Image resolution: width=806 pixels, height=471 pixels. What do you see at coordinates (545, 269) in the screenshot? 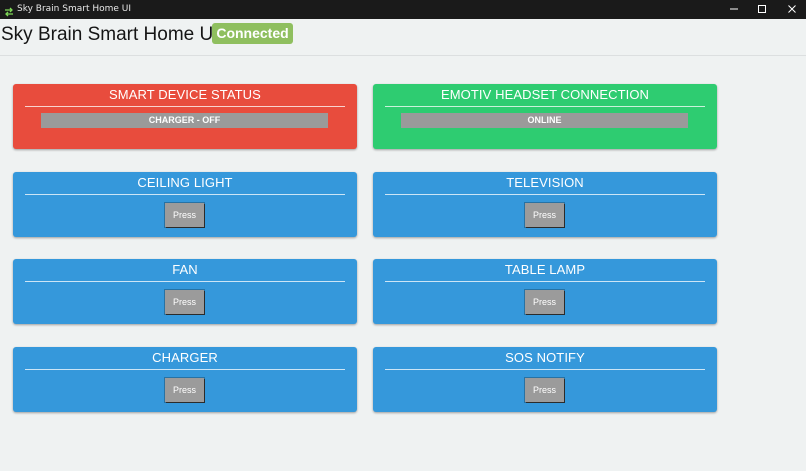
I see `card-title: TABLE LAMP` at bounding box center [545, 269].